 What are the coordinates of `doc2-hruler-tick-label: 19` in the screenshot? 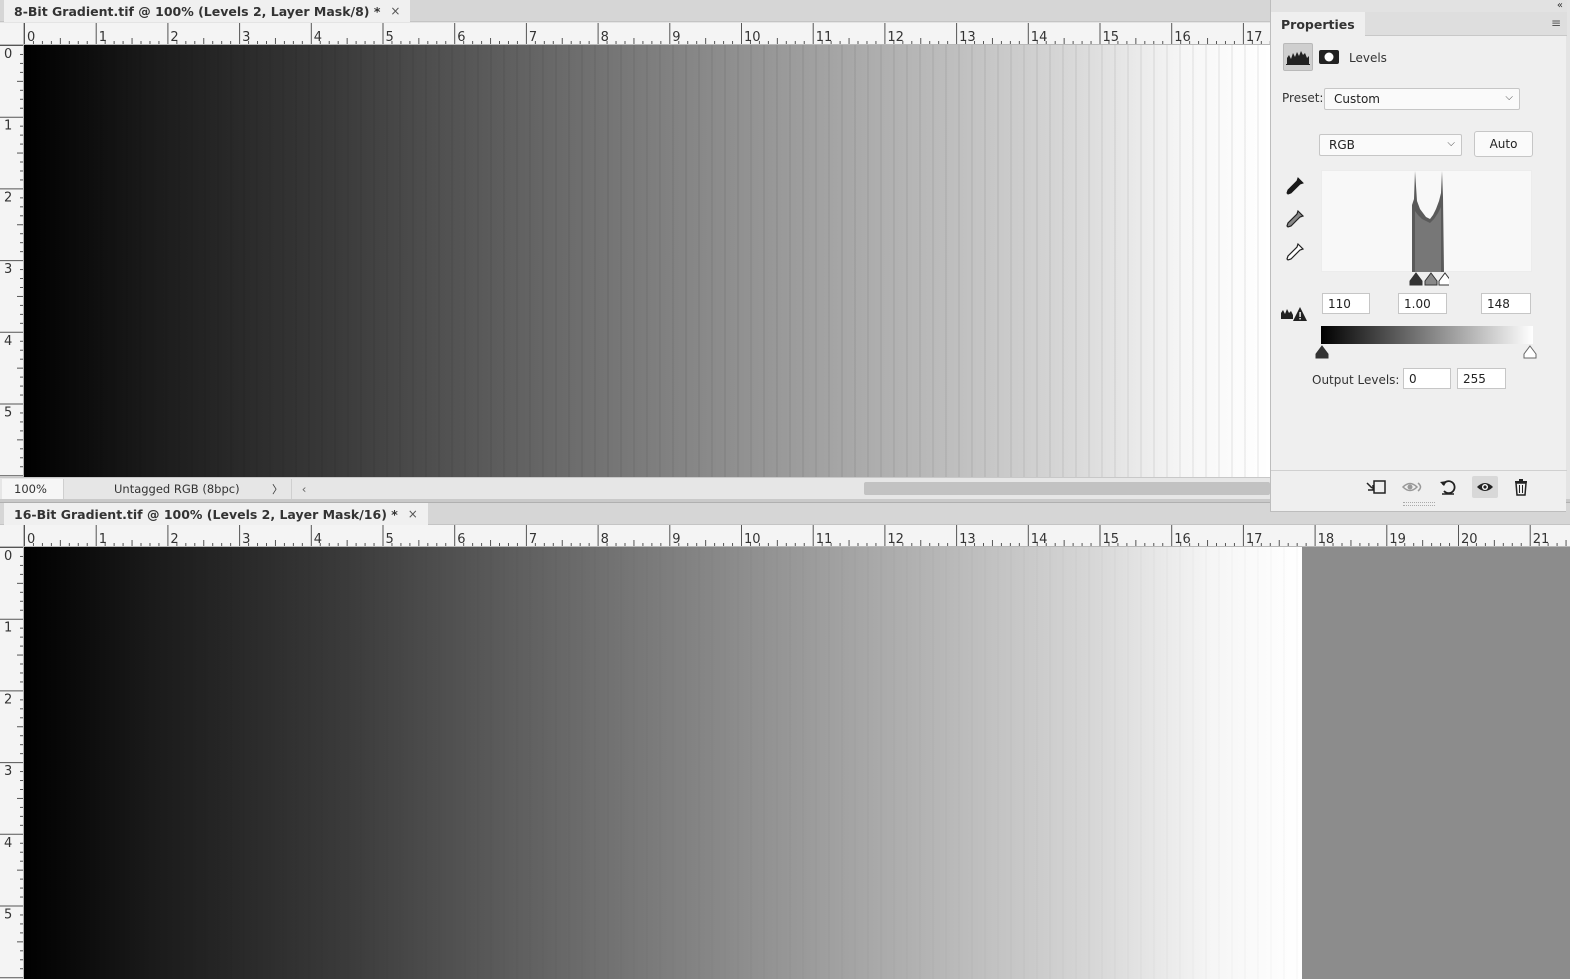 It's located at (1397, 539).